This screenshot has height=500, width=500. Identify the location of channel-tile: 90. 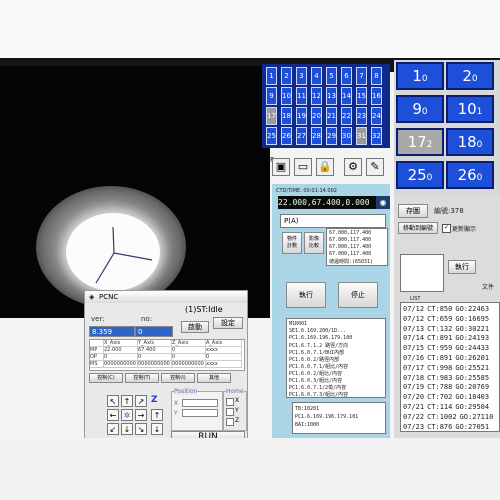
(420, 109).